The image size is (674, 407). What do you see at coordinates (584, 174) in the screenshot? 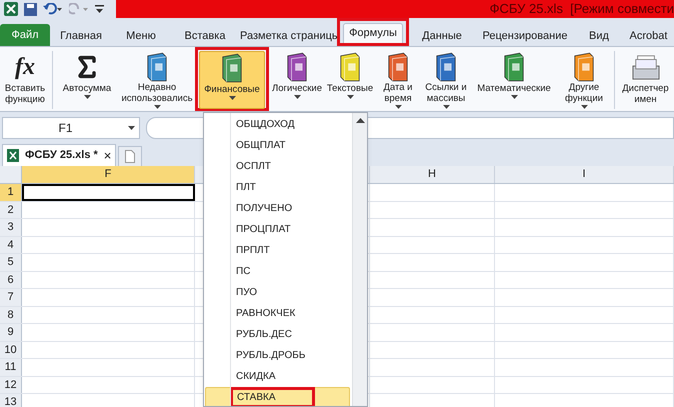
I see `column-header: I` at bounding box center [584, 174].